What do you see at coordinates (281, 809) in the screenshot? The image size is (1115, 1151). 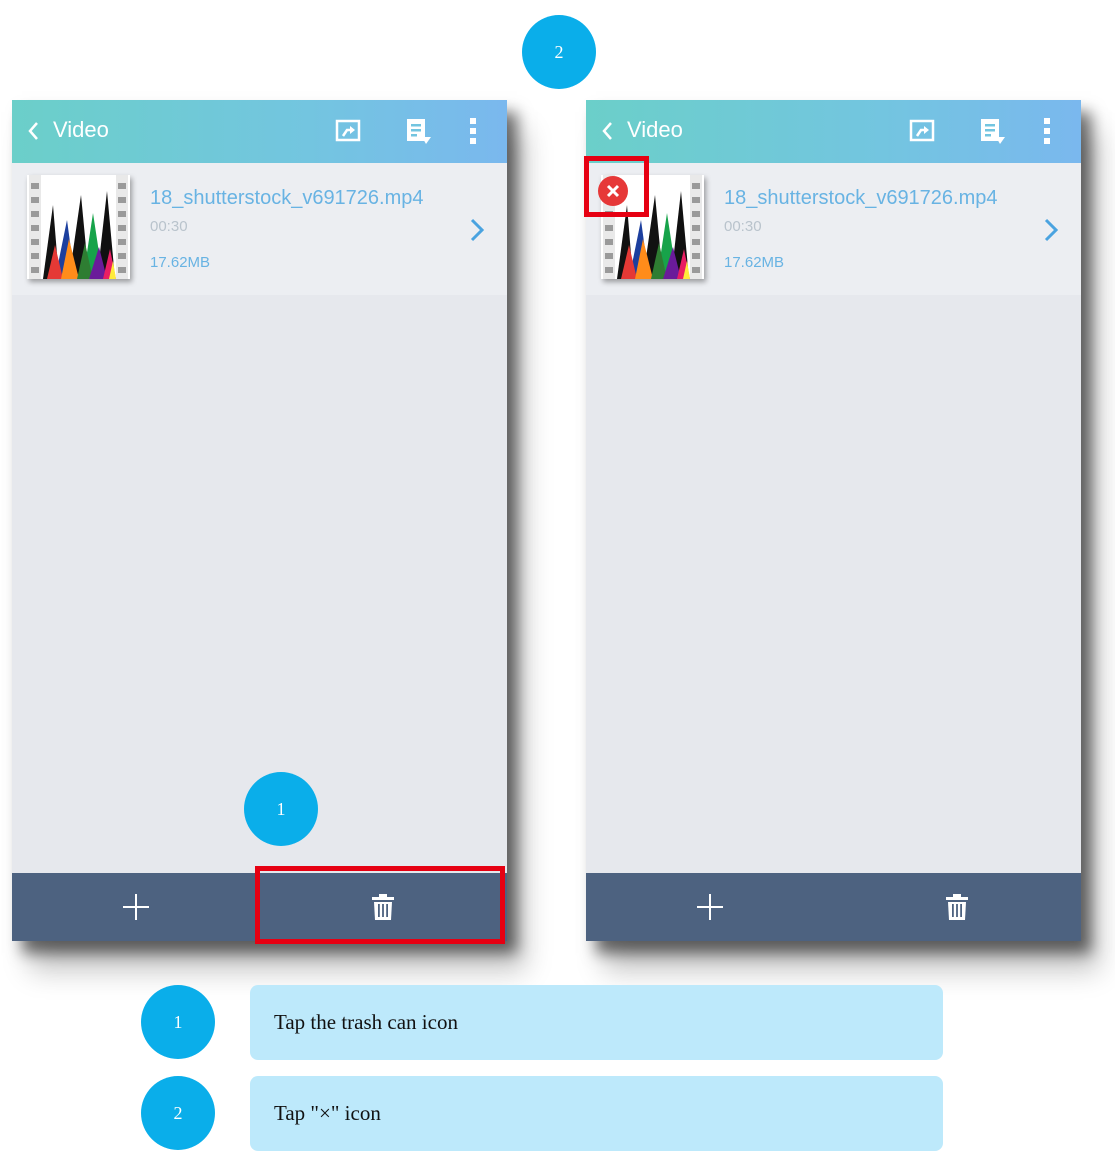 I see `step-badge-1: 1` at bounding box center [281, 809].